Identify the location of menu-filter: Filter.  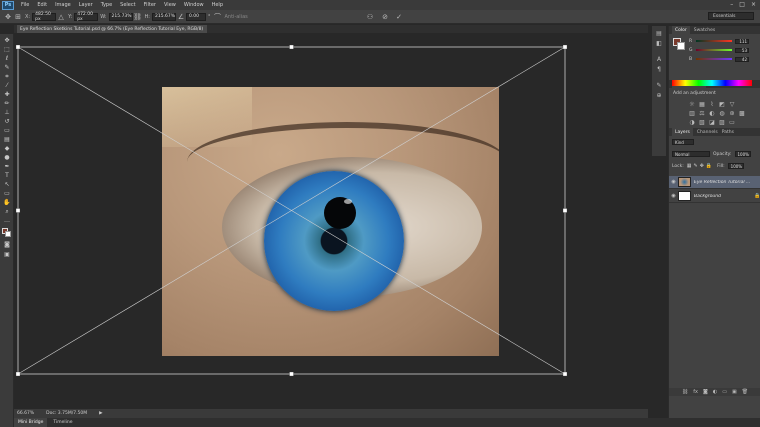
(150, 5).